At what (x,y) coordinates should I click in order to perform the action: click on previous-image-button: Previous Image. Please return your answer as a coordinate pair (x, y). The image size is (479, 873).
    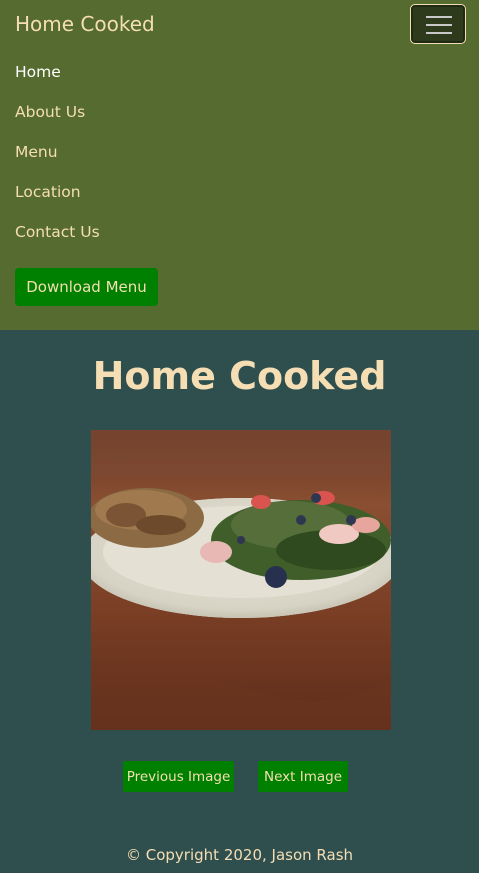
    Looking at the image, I should click on (178, 776).